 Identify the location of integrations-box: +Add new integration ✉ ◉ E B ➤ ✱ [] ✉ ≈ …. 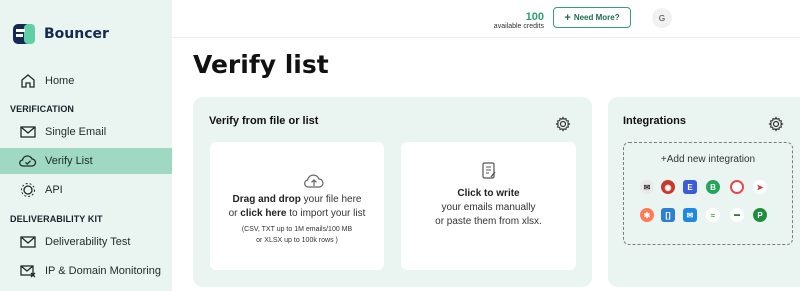
(708, 193).